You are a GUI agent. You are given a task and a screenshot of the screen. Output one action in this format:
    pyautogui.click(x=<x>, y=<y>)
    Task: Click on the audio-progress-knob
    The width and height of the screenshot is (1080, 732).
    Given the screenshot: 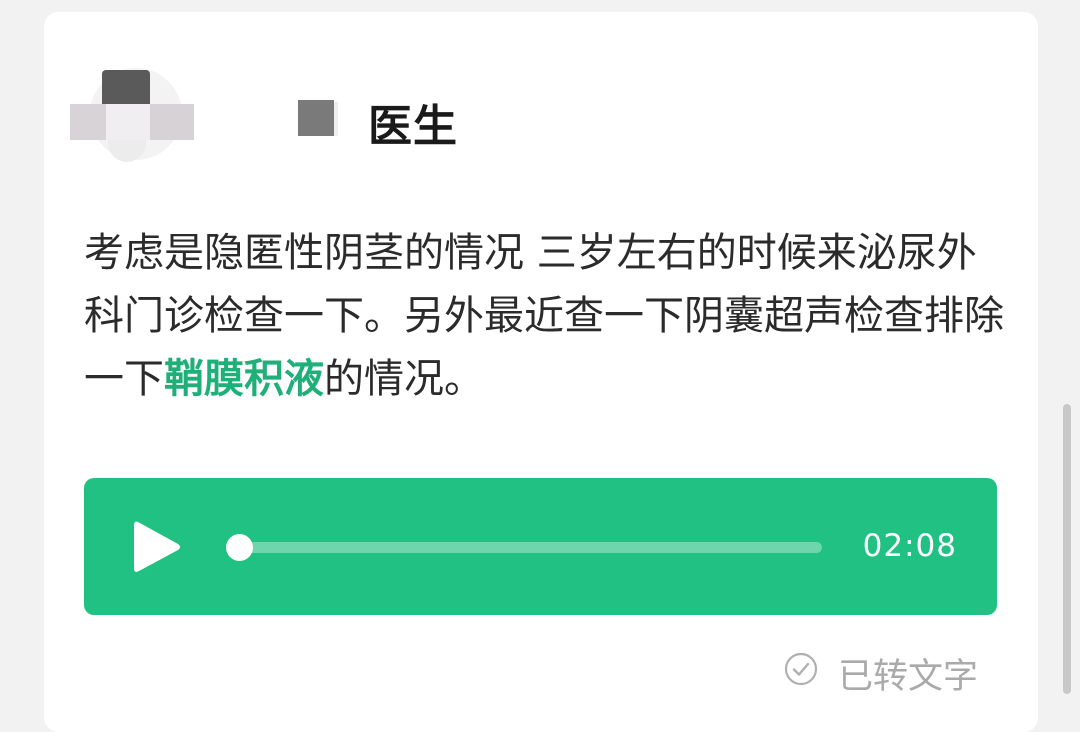 What is the action you would take?
    pyautogui.click(x=239, y=547)
    